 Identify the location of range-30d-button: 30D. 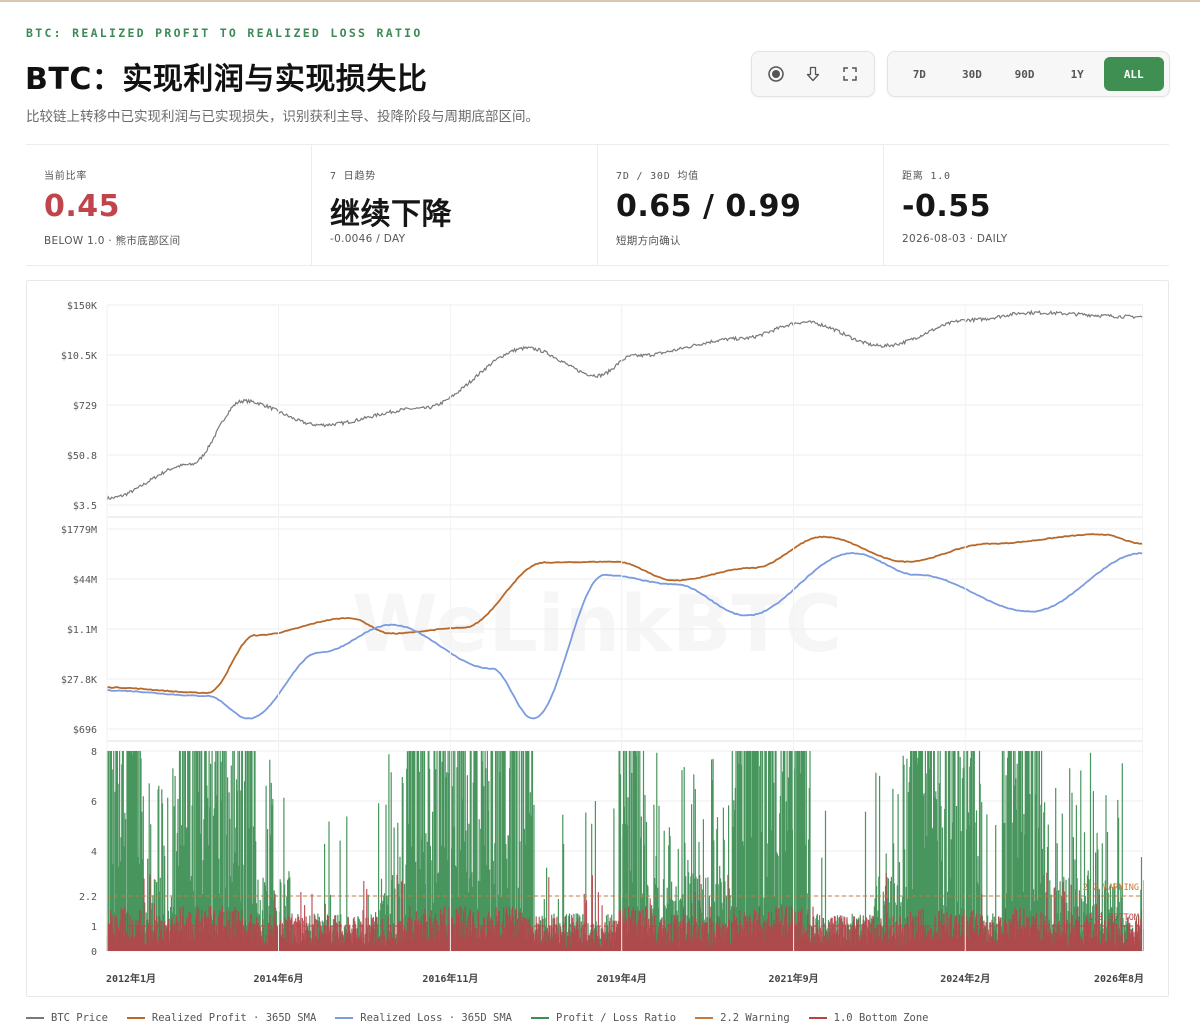
(972, 74).